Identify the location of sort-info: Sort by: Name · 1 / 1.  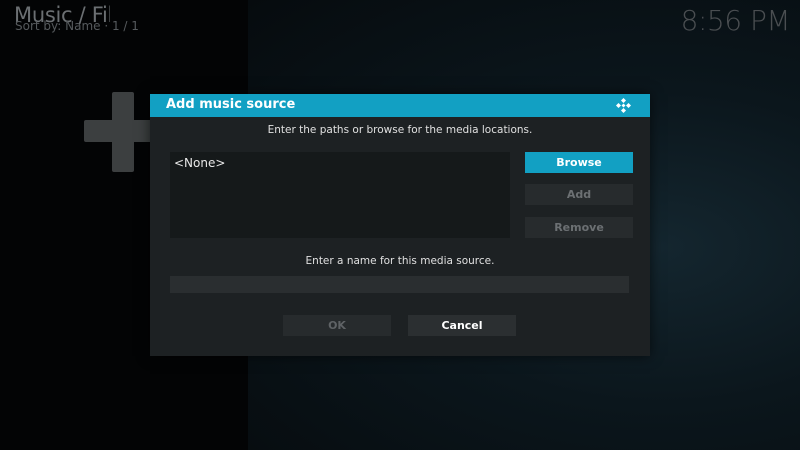
(77, 26).